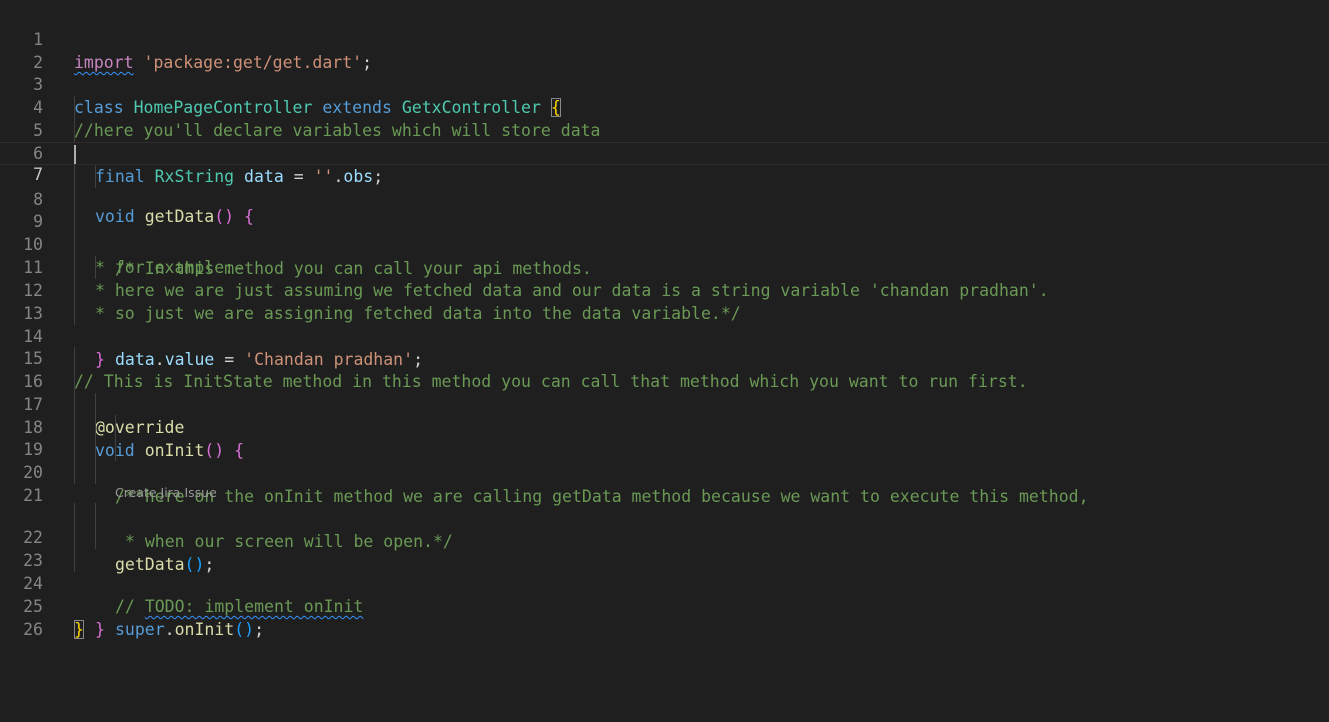  I want to click on code-line-1: 1 import 'package:get/get.dart';, so click(664, 38).